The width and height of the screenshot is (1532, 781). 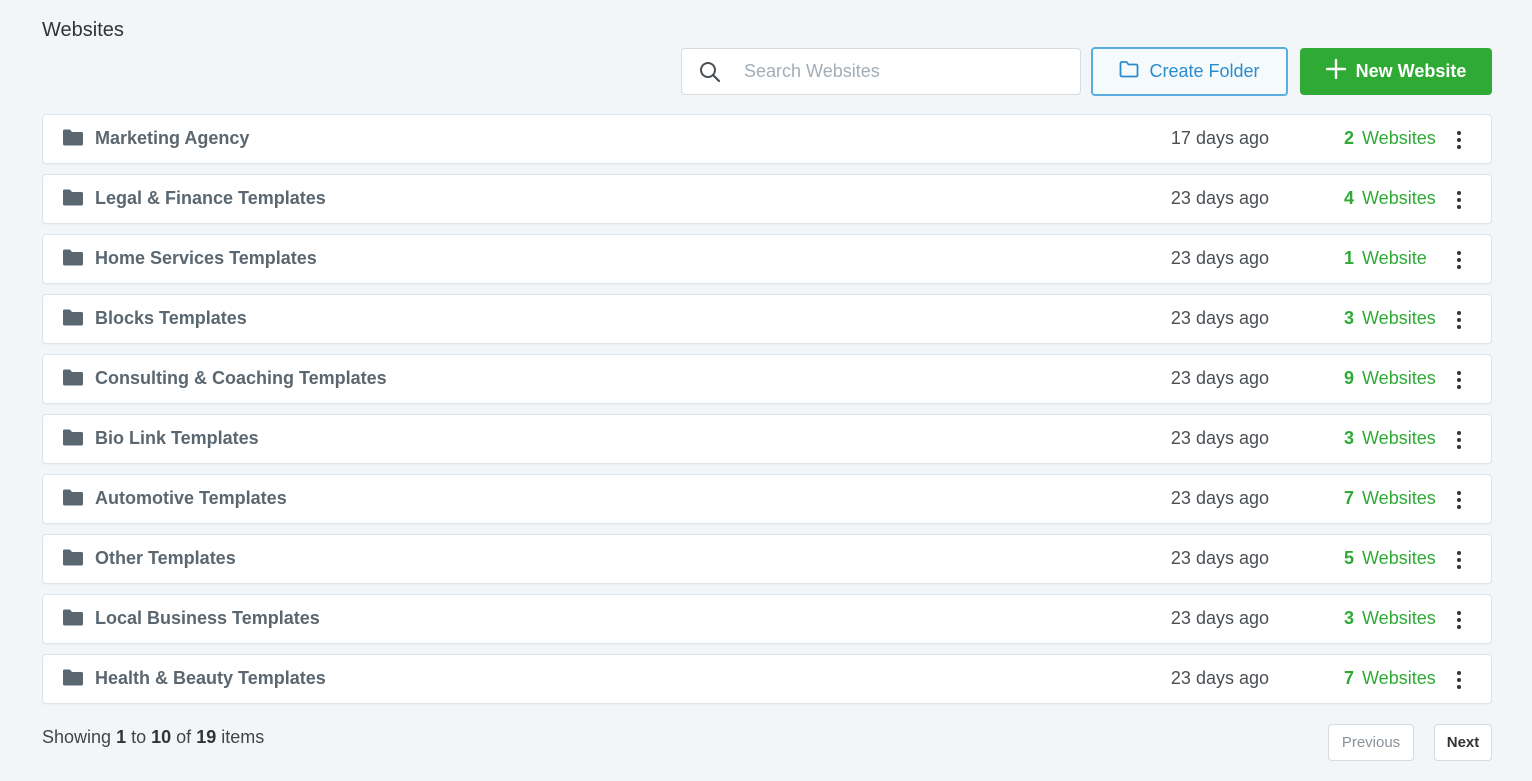 What do you see at coordinates (177, 438) in the screenshot?
I see `folder-name: Bio Link Templates` at bounding box center [177, 438].